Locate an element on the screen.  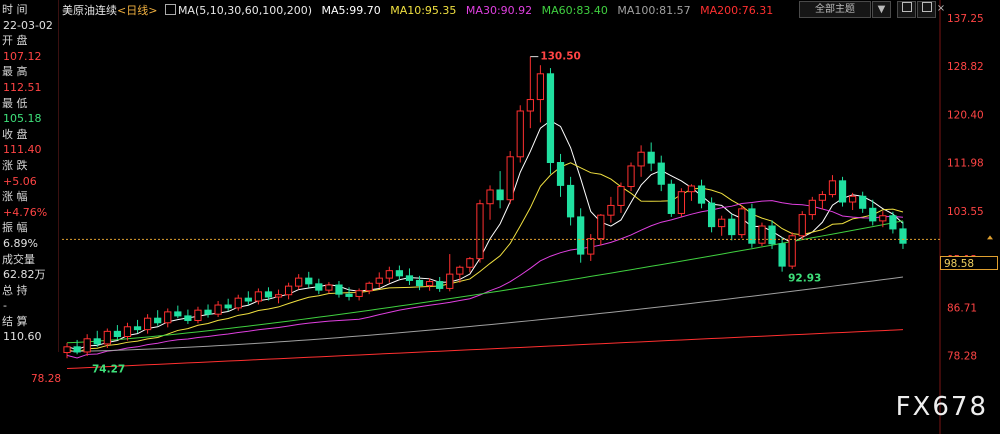
ma-settings-icon is located at coordinates (170, 9).